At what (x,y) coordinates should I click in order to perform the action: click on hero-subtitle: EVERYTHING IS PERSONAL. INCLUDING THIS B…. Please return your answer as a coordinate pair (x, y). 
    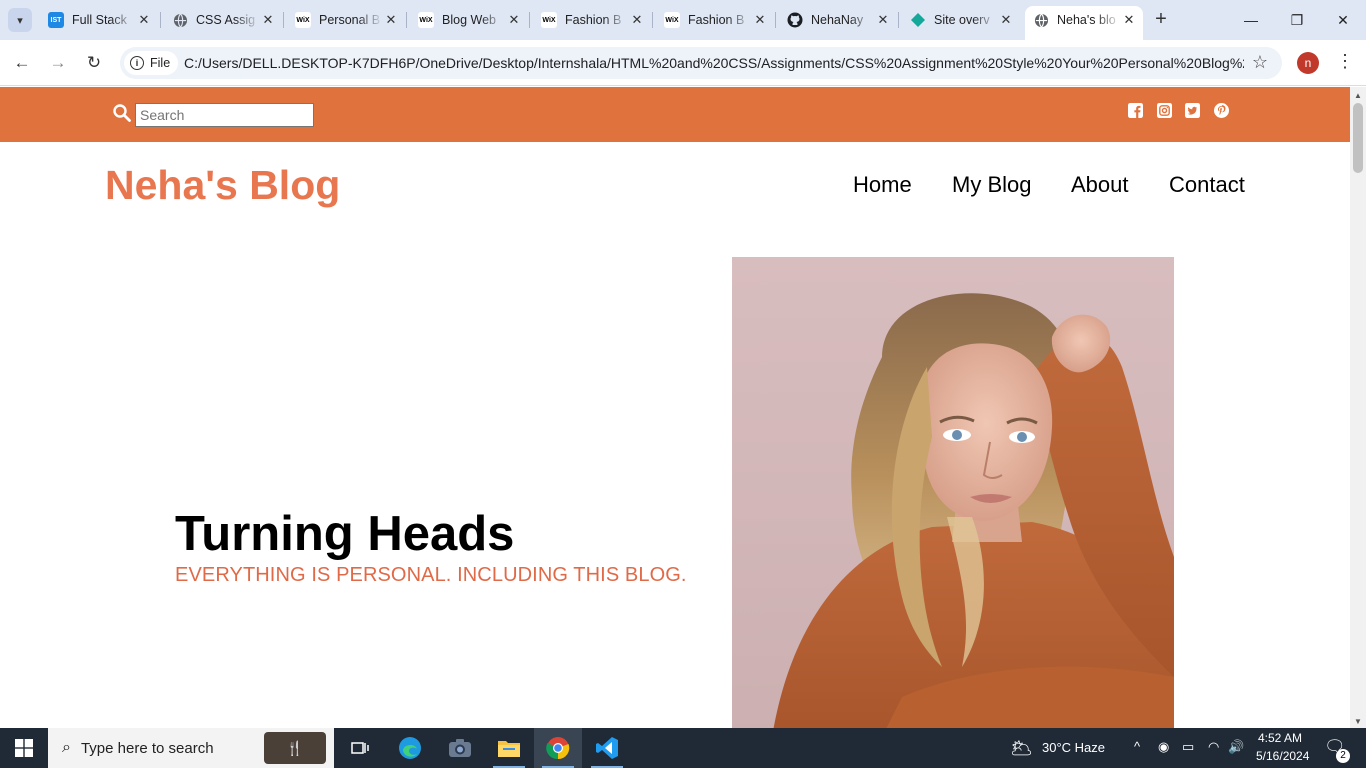
    Looking at the image, I should click on (431, 575).